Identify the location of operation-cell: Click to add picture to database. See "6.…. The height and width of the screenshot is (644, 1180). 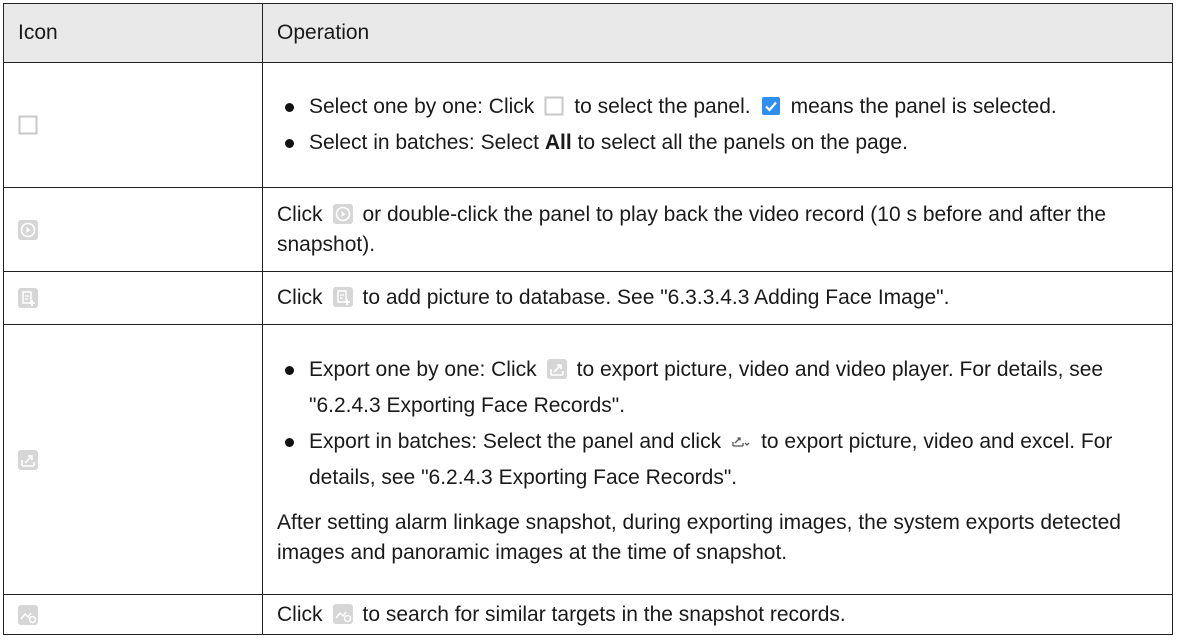
(717, 298).